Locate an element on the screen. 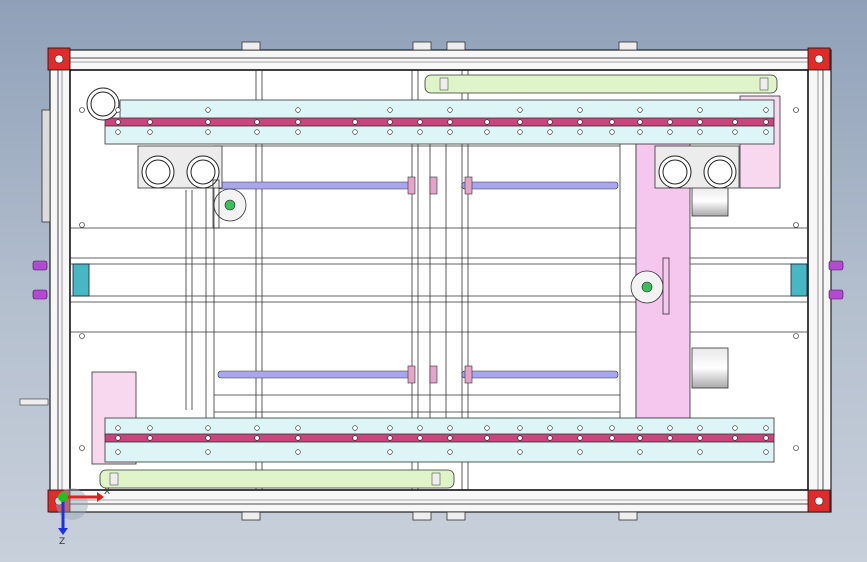  coordinate-triad: X Z is located at coordinates (83, 517).